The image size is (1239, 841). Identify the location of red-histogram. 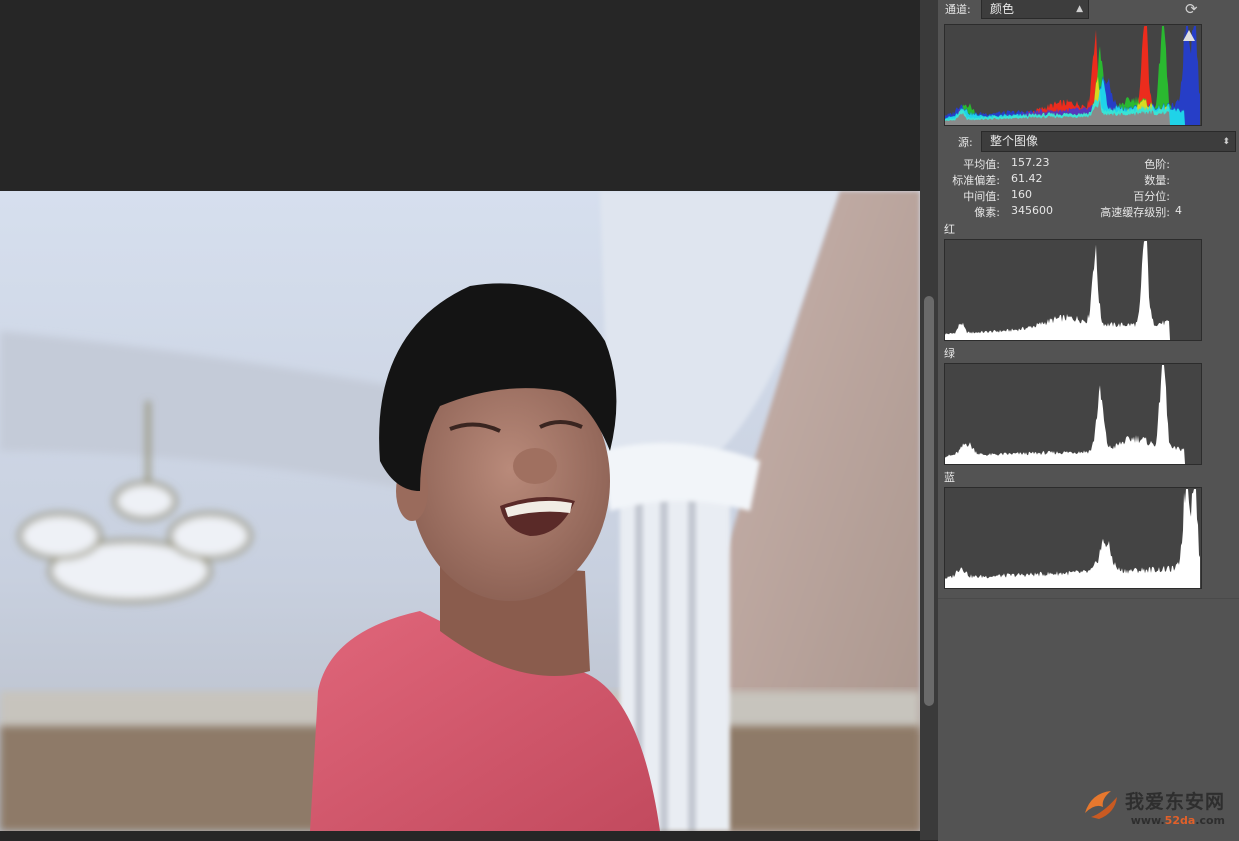
(1073, 290).